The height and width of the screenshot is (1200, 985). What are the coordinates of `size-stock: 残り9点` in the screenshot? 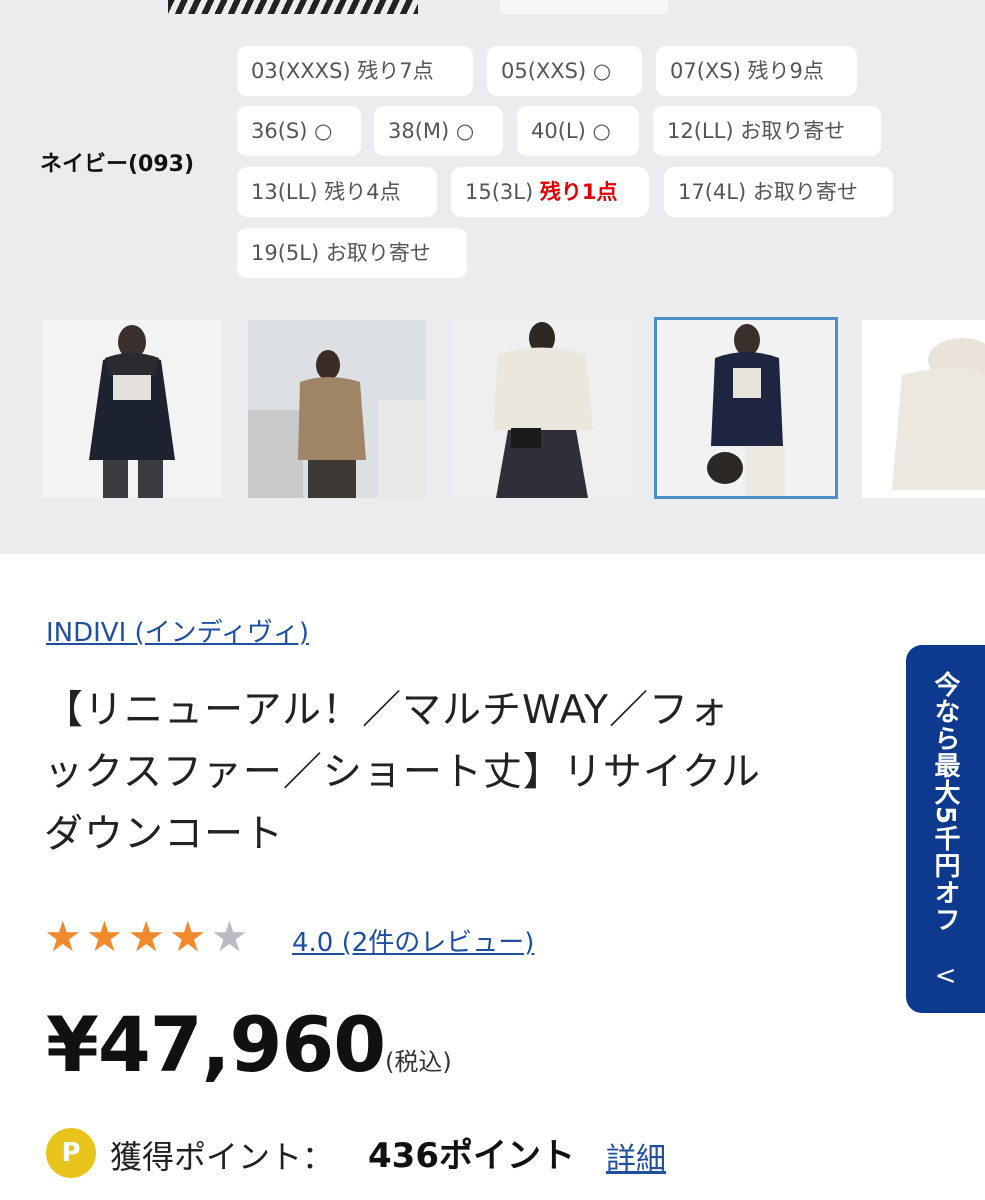 It's located at (785, 71).